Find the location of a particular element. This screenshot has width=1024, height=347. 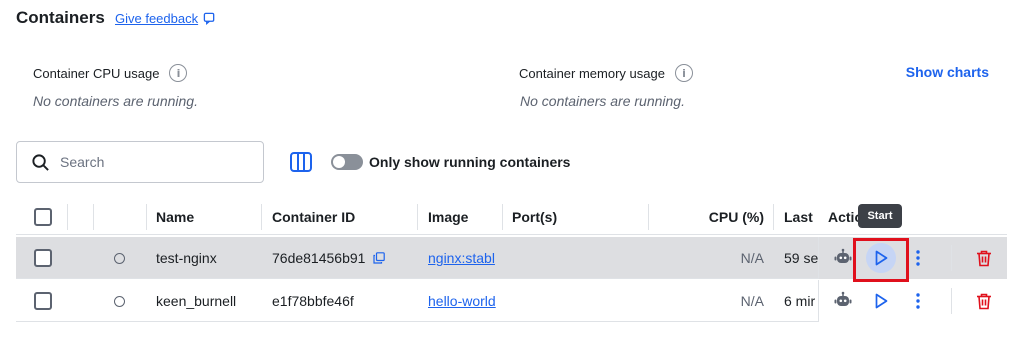

container-id: e1f78bbfe46f is located at coordinates (313, 301).